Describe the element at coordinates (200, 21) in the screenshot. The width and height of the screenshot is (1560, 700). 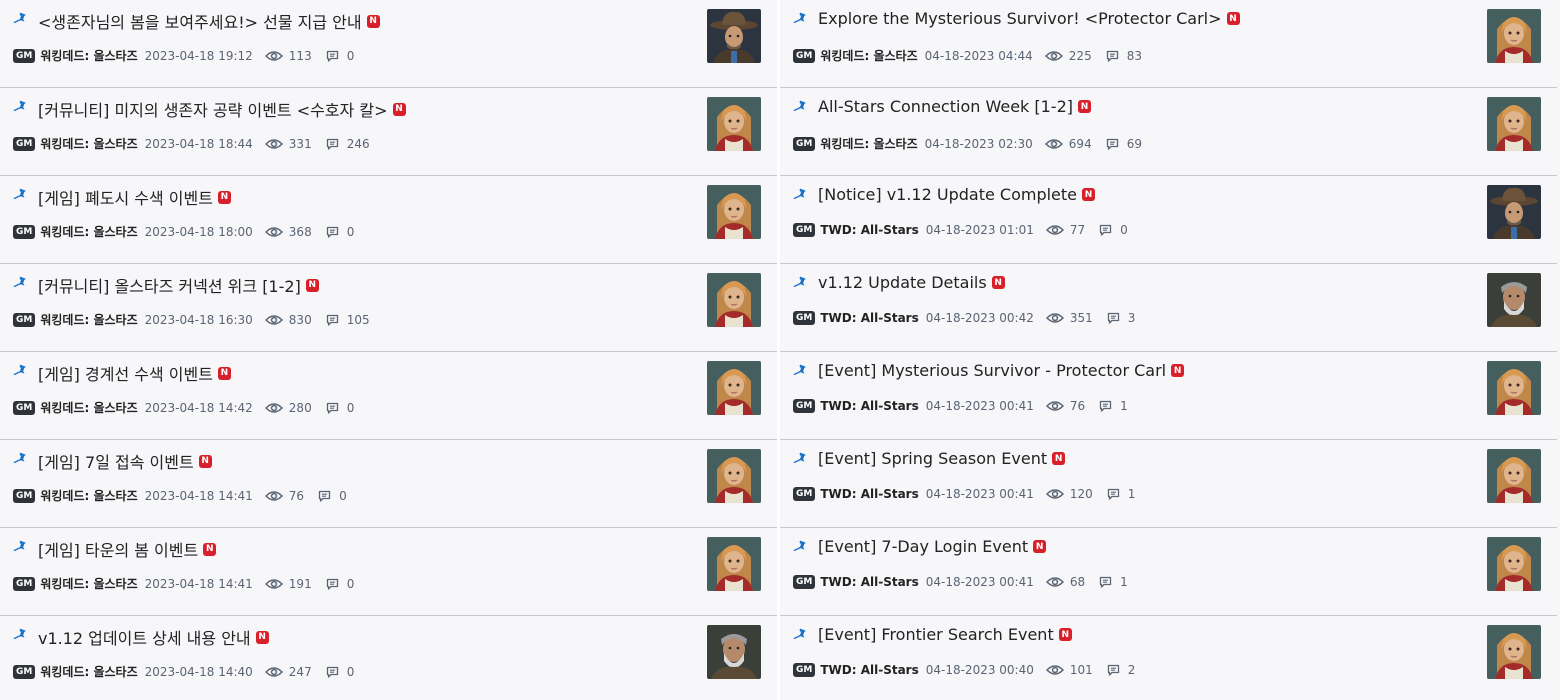
I see `post-title: <생존자님의 봄을 보여주세요!> 선물 지급 안내` at that location.